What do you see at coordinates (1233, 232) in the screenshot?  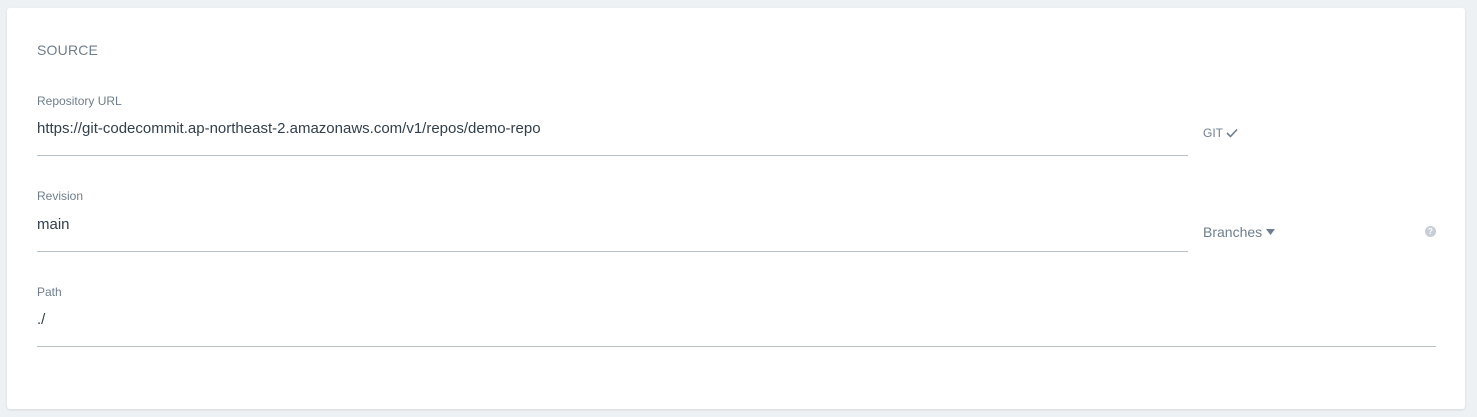 I see `branches-label: Branches` at bounding box center [1233, 232].